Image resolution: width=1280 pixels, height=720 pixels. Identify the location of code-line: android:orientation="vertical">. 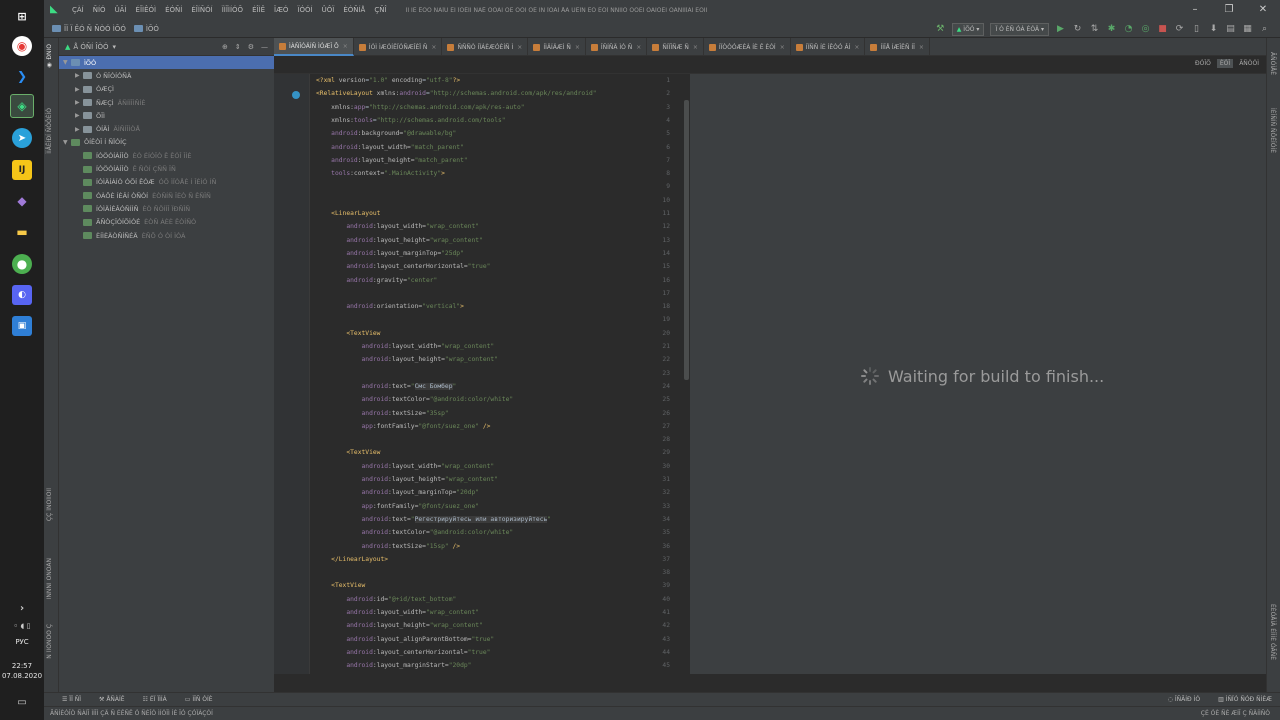
(390, 306).